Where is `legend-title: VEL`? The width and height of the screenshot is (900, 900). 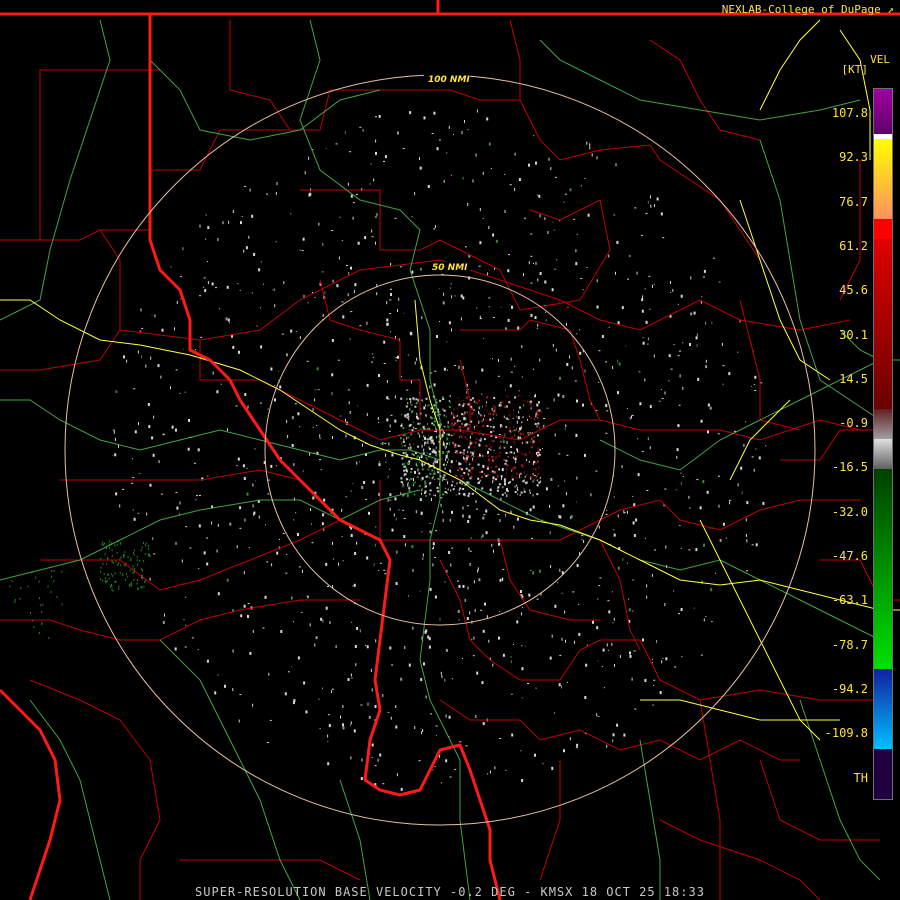
legend-title: VEL is located at coordinates (880, 59).